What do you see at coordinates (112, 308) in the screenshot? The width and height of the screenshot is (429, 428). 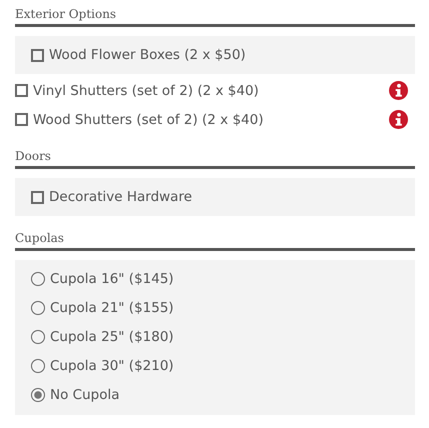 I see `option-label: Cupola 21" ($155)` at bounding box center [112, 308].